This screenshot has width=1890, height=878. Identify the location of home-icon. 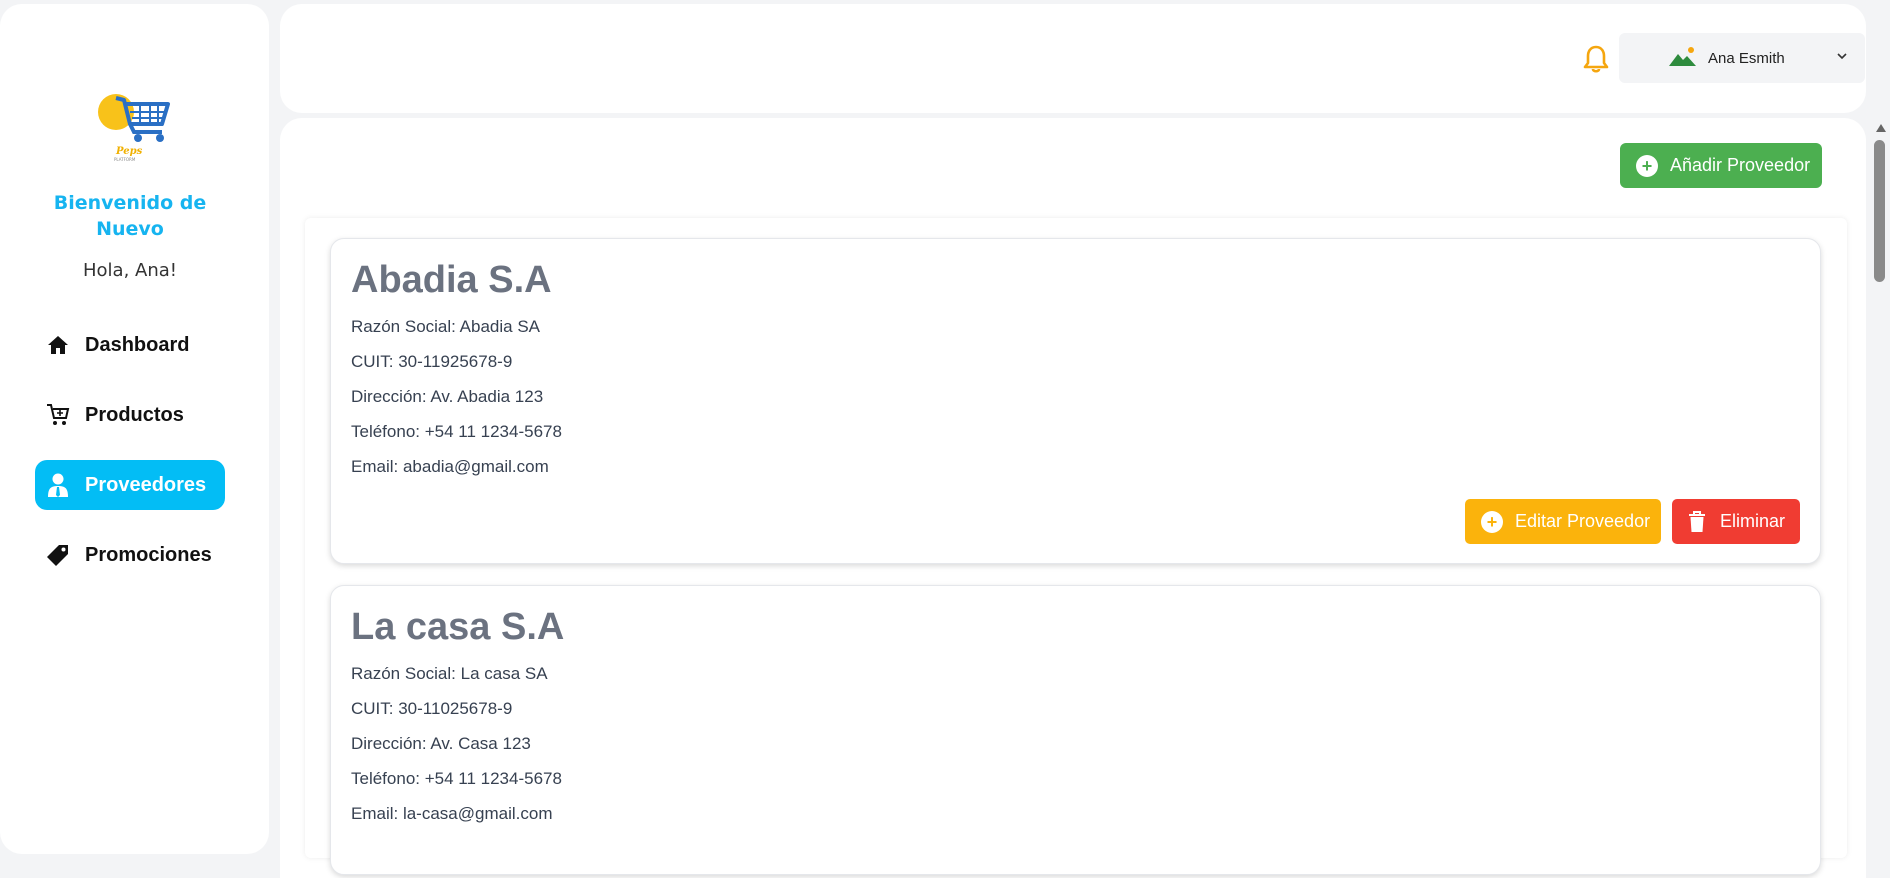
(58, 345).